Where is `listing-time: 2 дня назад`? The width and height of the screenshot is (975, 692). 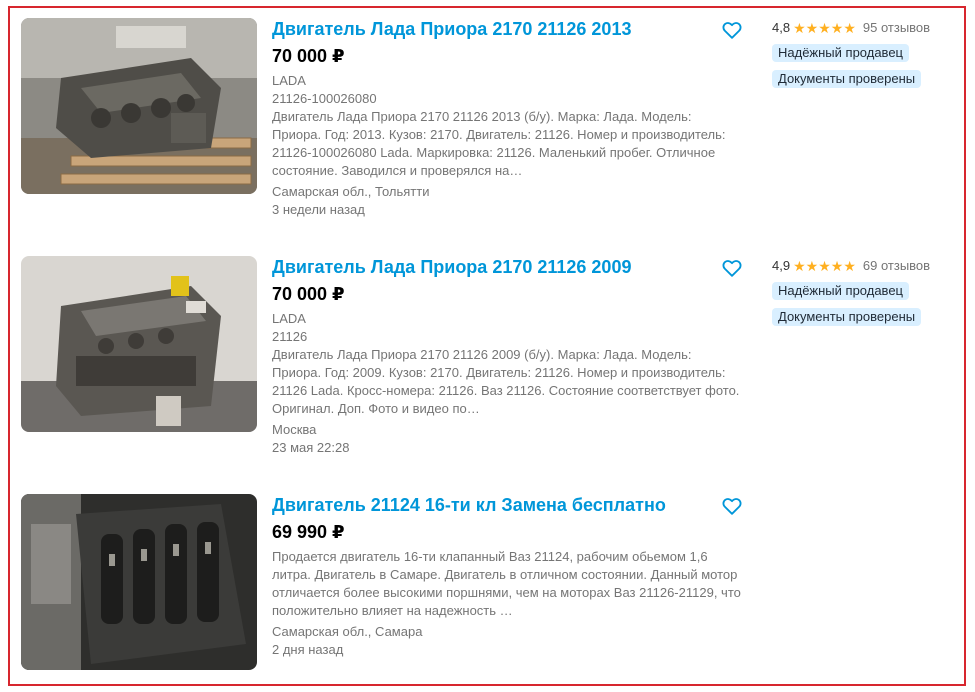
listing-time: 2 дня назад is located at coordinates (308, 649).